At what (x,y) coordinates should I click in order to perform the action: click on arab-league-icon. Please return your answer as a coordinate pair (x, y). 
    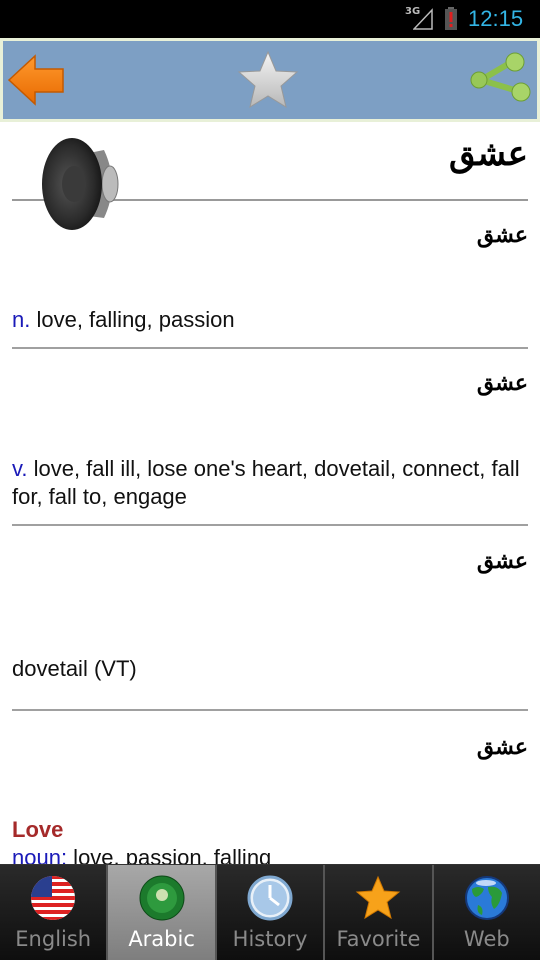
    Looking at the image, I should click on (162, 898).